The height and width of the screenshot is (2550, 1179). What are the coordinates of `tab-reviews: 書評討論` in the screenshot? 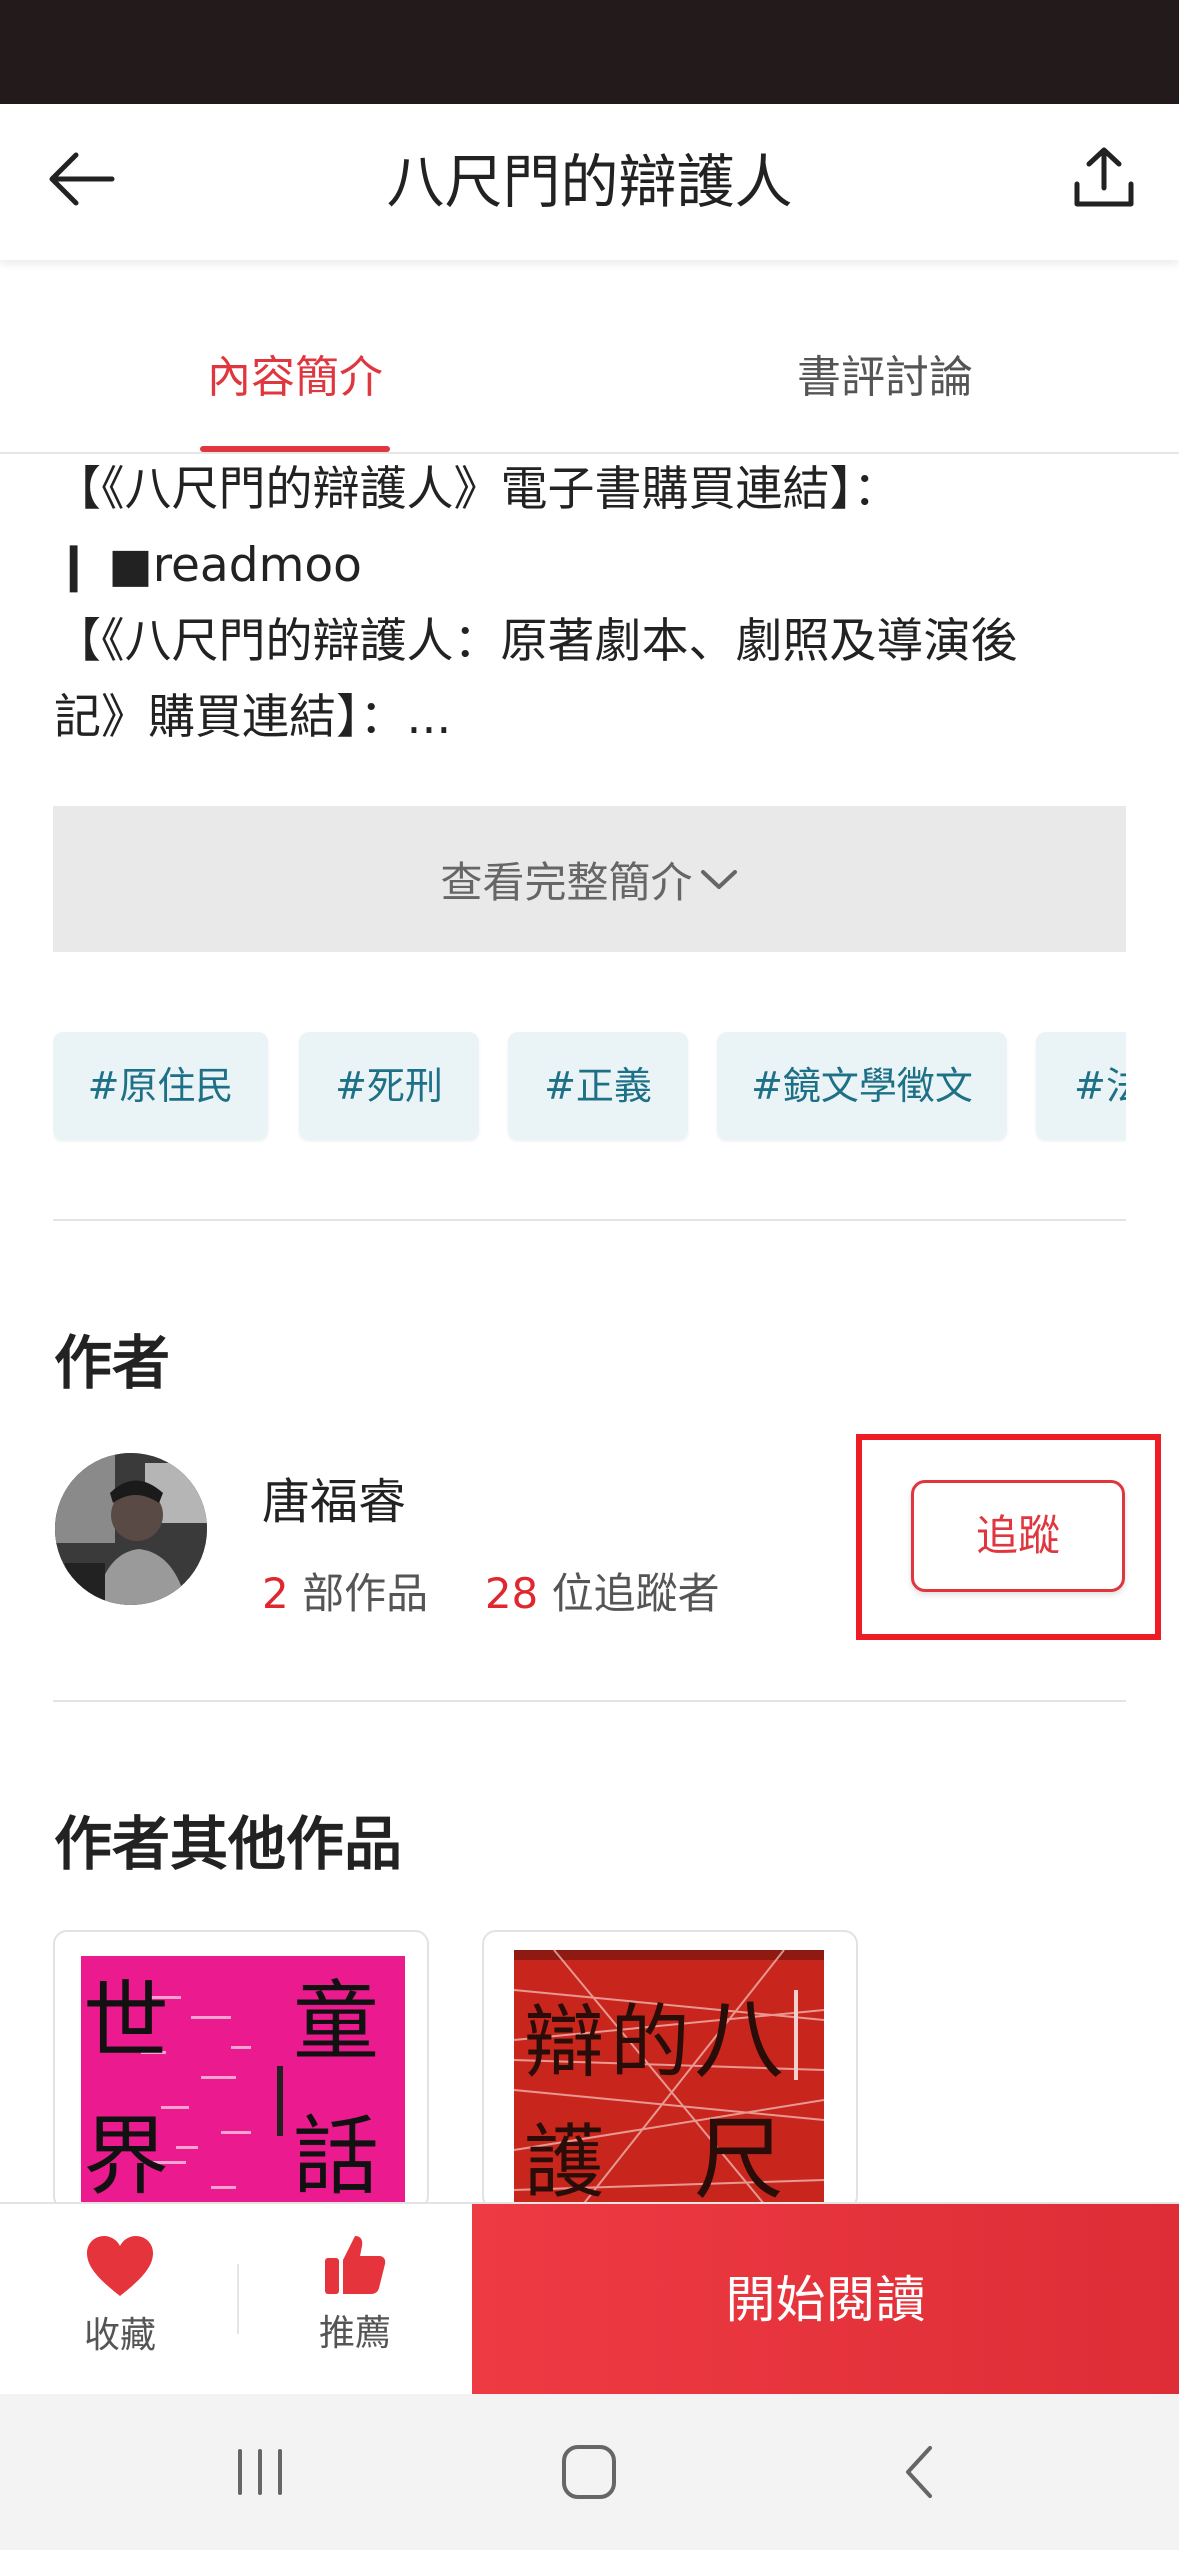 It's located at (885, 372).